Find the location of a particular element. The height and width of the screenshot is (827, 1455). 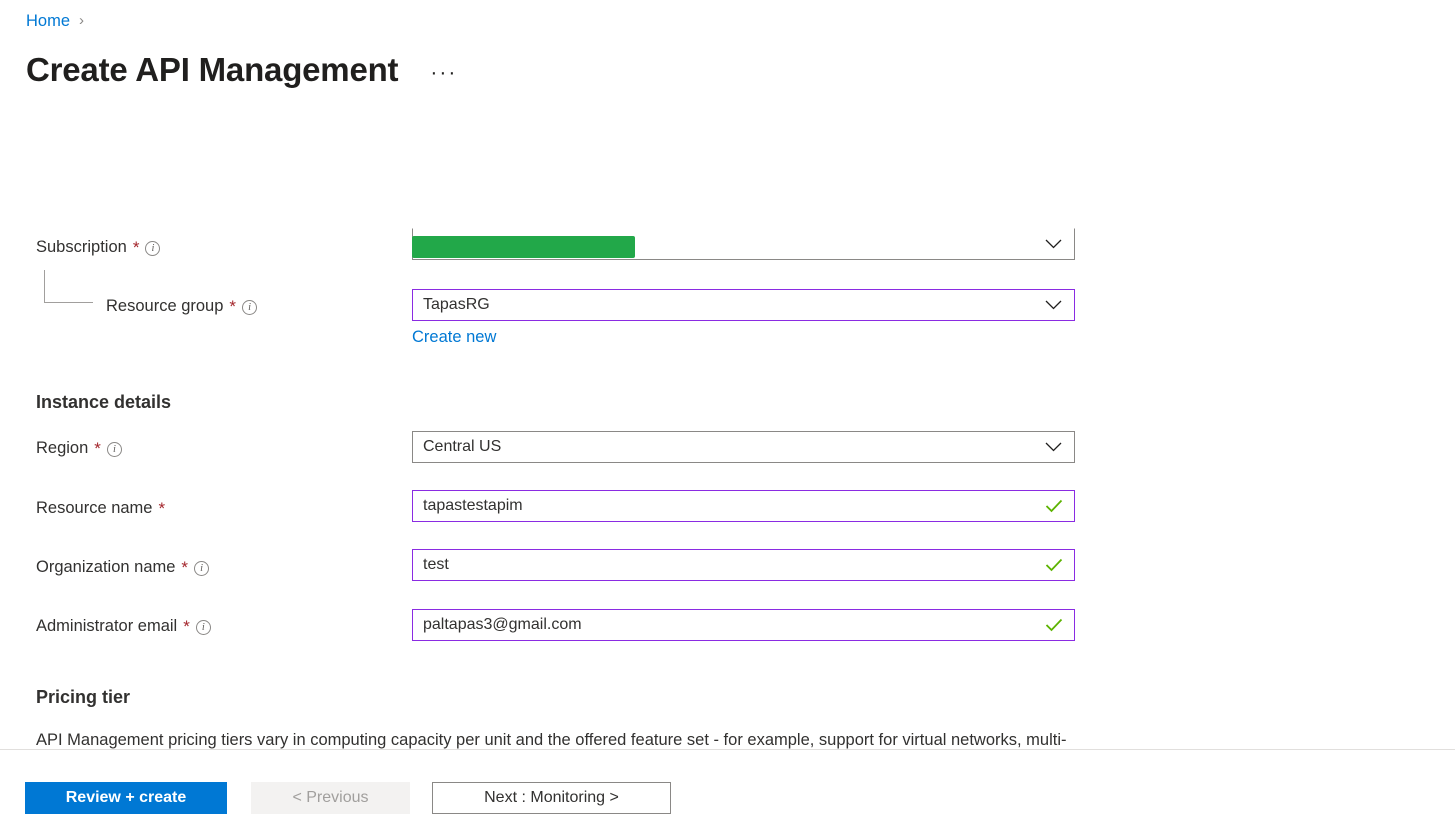

administrator-email-label: Administrator email * is located at coordinates (123, 626).